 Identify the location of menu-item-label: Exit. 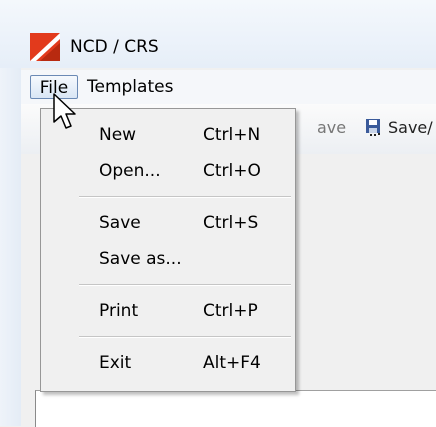
(115, 363).